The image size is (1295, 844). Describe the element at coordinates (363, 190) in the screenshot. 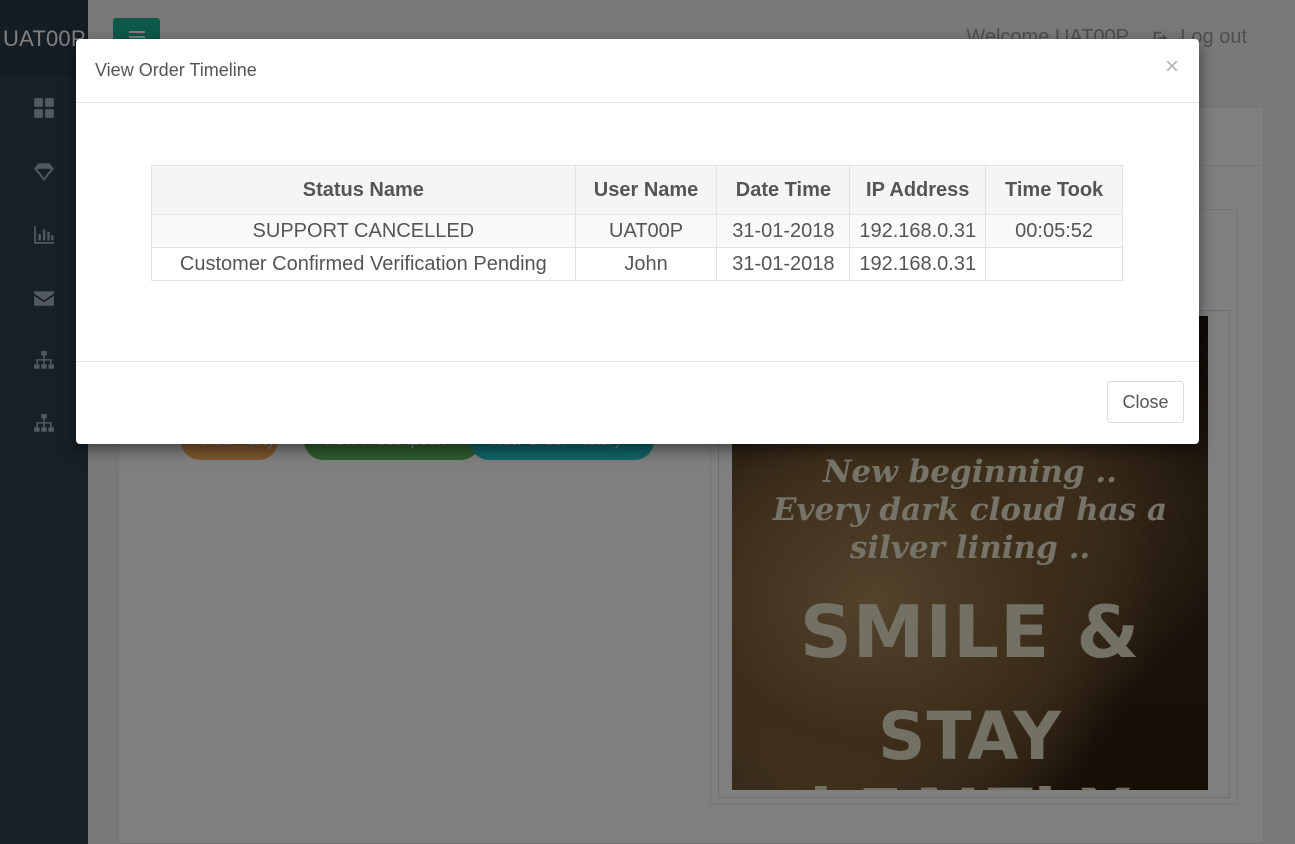

I see `column-header: Status Name` at that location.